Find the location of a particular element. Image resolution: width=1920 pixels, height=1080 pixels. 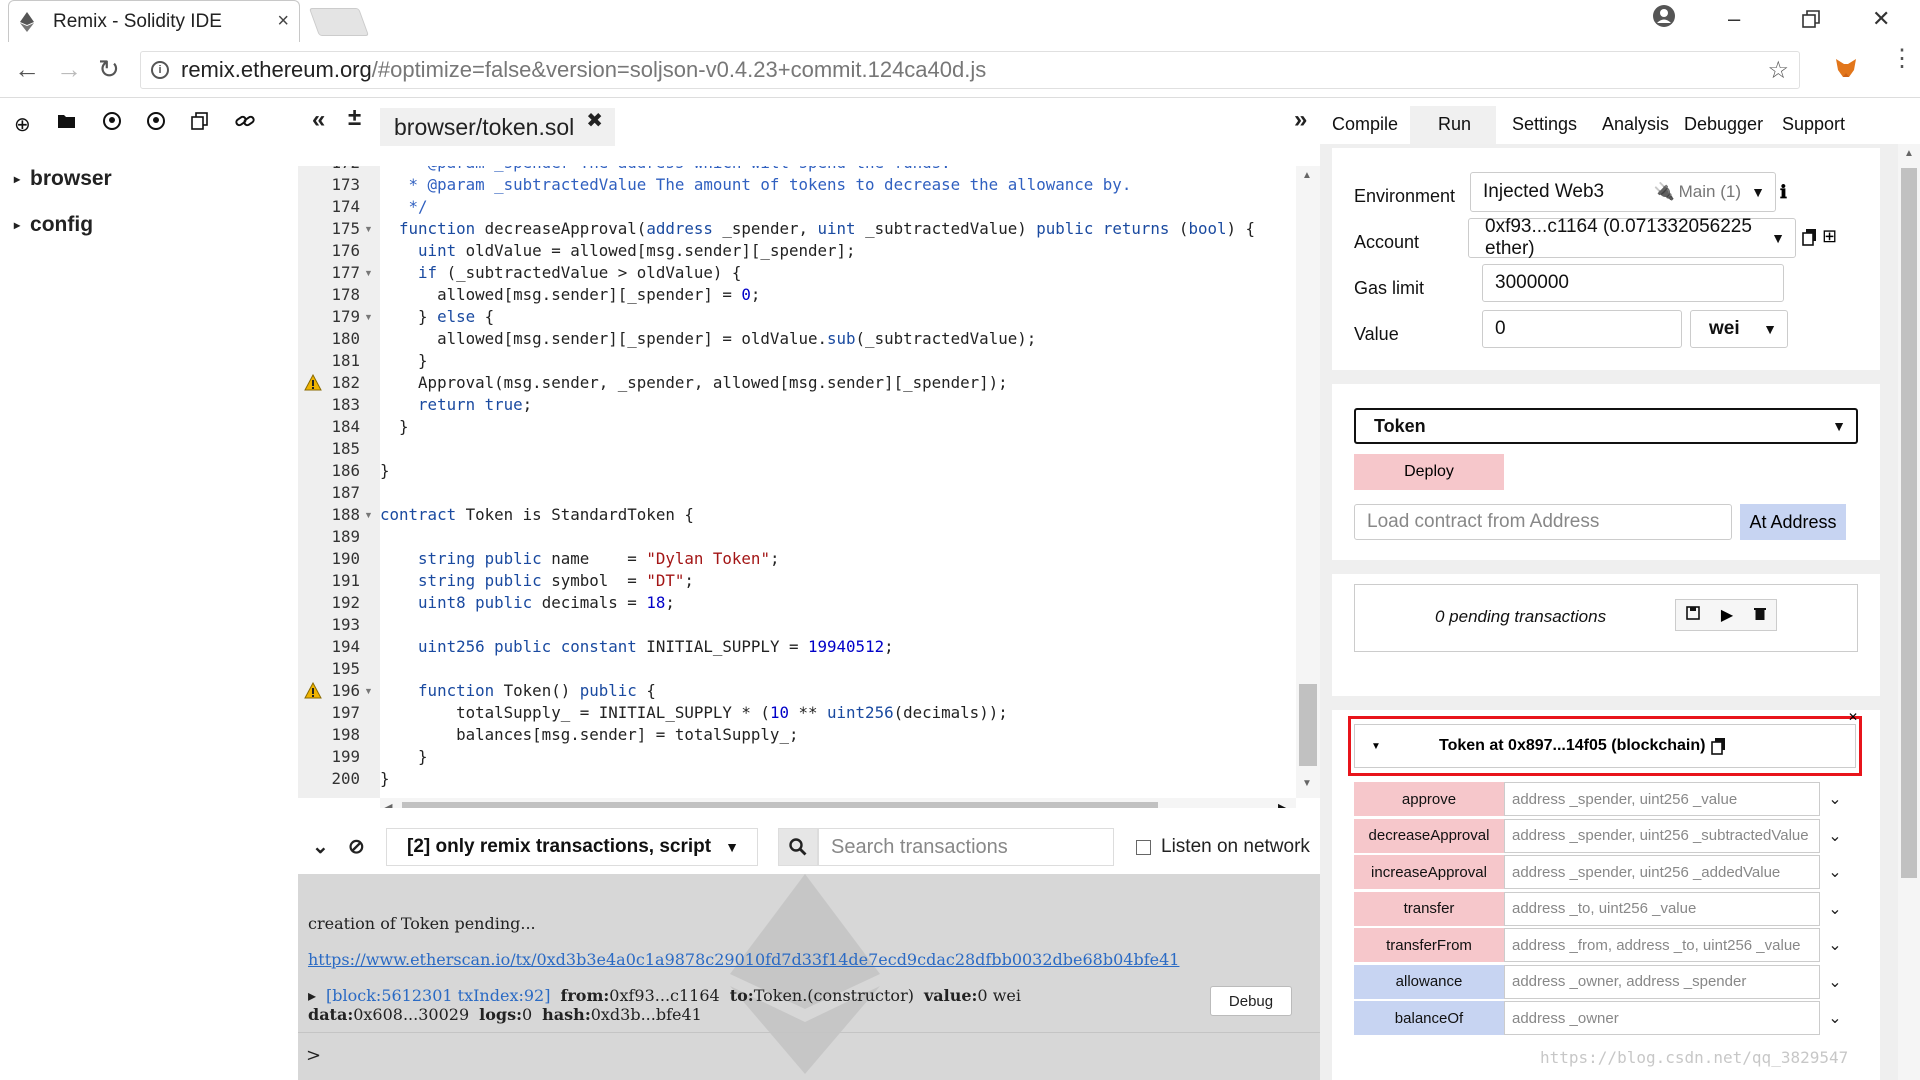

transaction-filter-select: [2] only remix transactions, script ▼ is located at coordinates (572, 847).